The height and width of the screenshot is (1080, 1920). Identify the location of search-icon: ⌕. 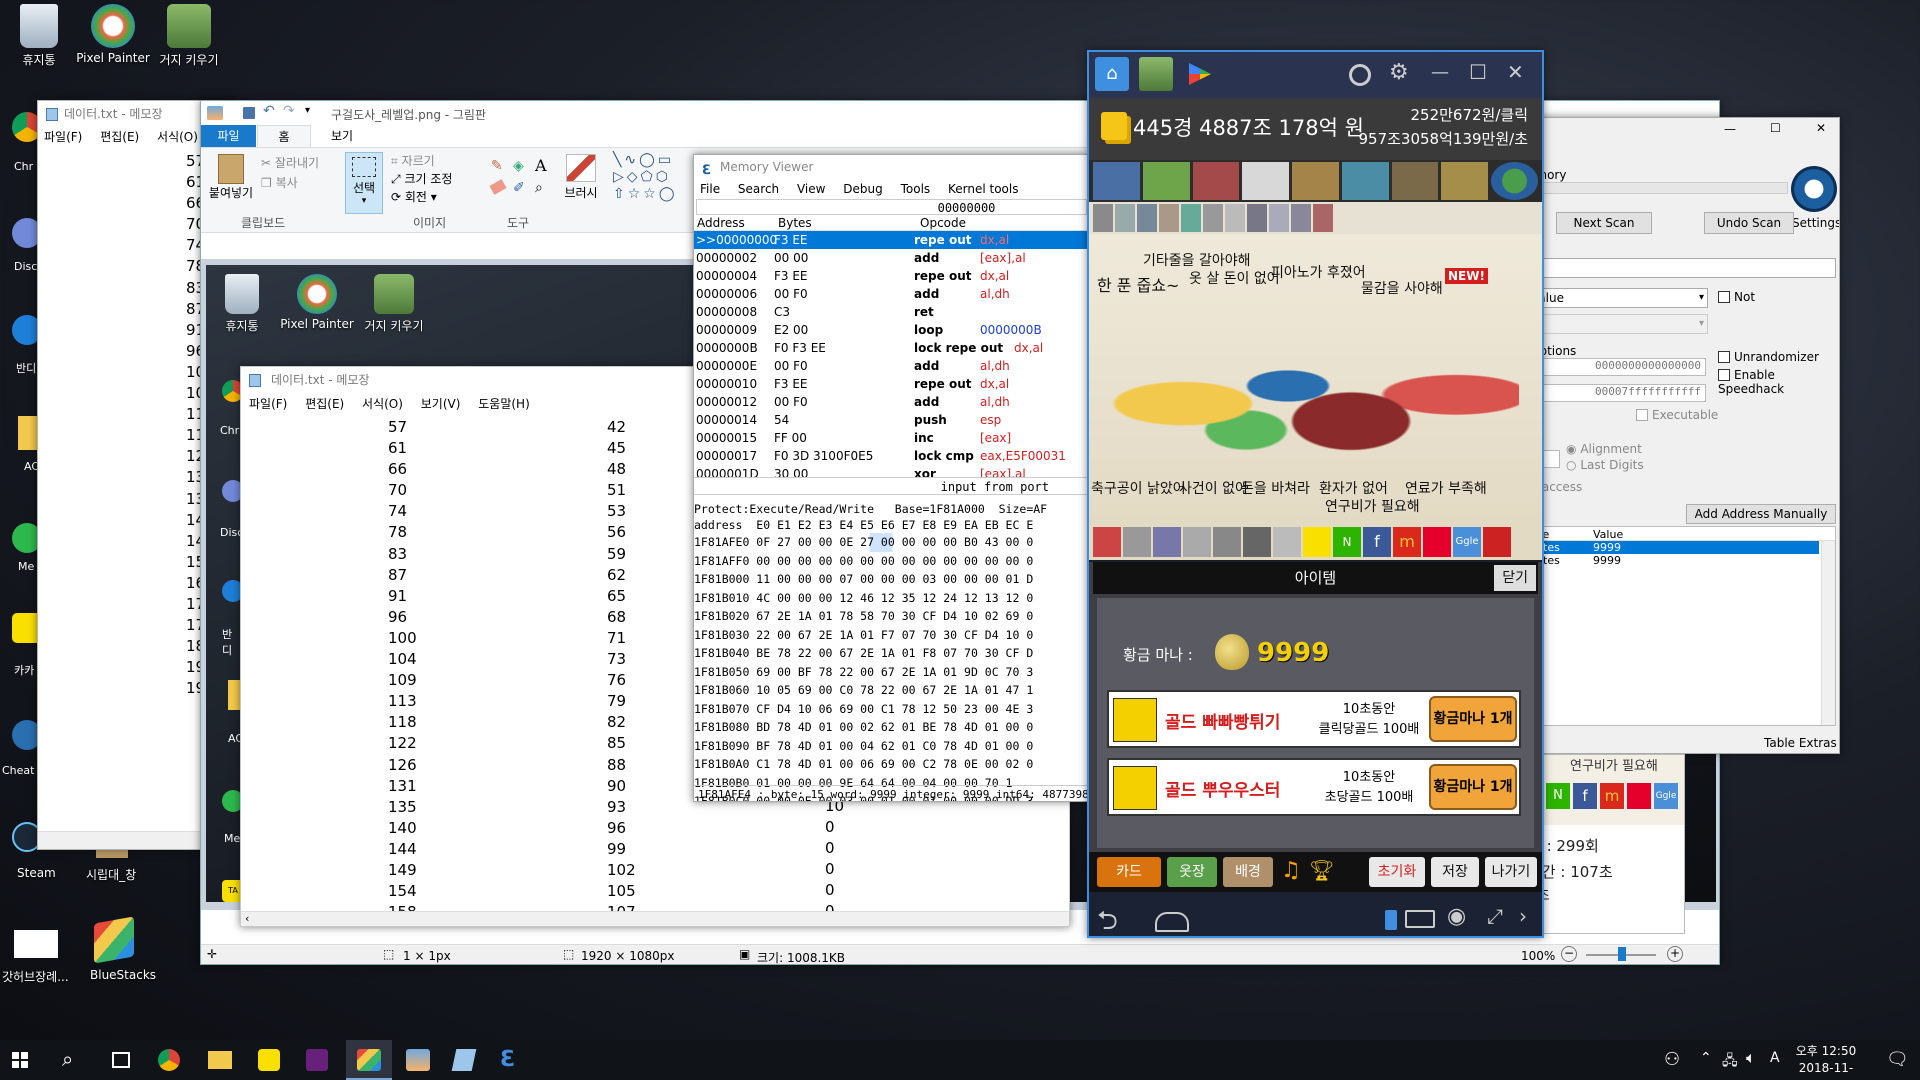
(67, 1059).